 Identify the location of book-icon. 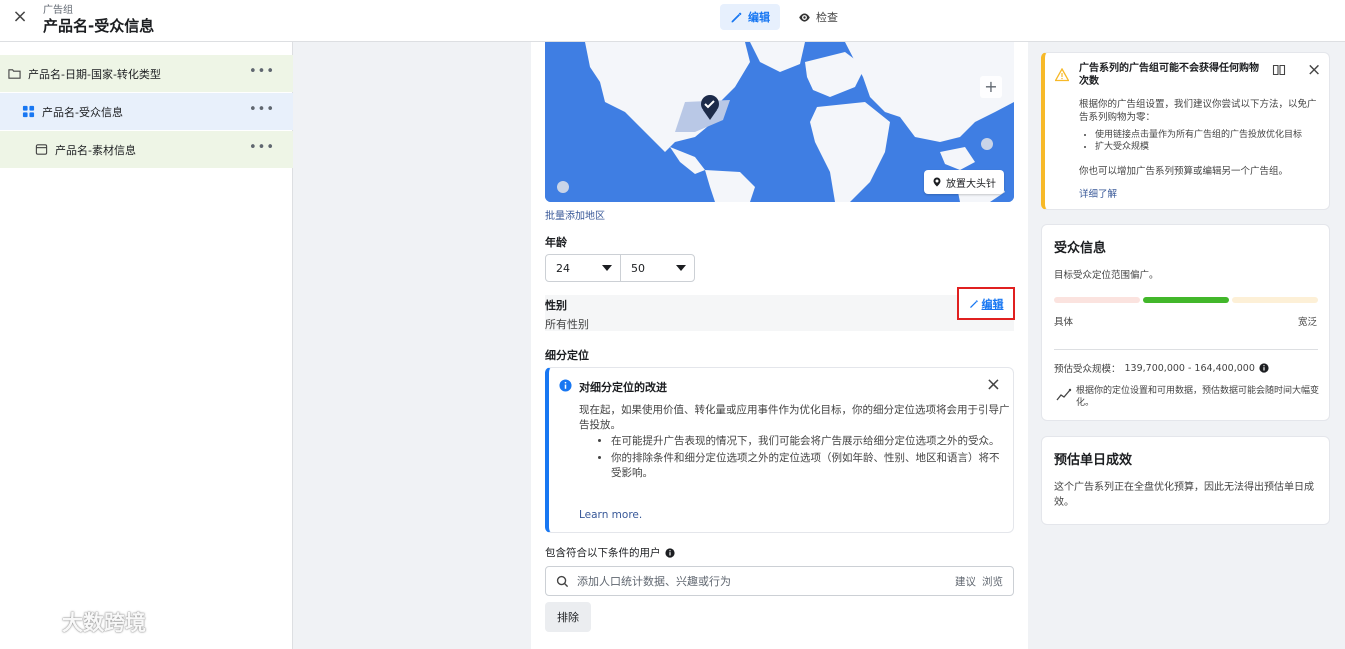
(1279, 70).